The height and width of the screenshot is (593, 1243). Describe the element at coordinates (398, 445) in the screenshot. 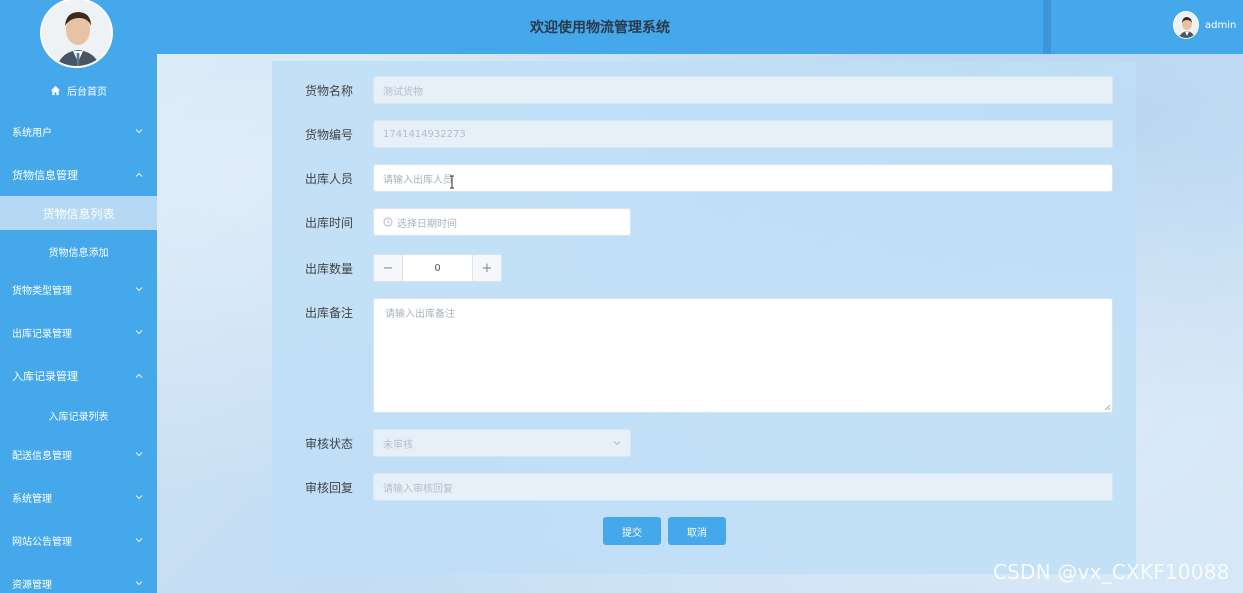

I see `audit-status-value: 未审核` at that location.